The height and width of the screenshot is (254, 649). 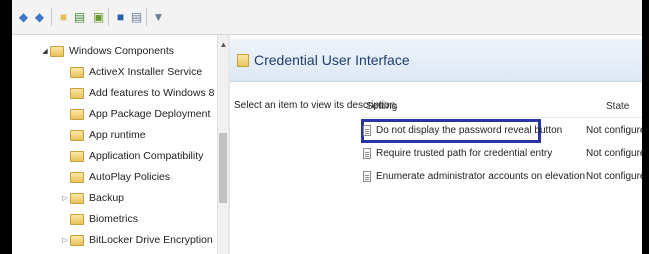 I want to click on tree-item: Add features to Windows 8, so click(x=137, y=93).